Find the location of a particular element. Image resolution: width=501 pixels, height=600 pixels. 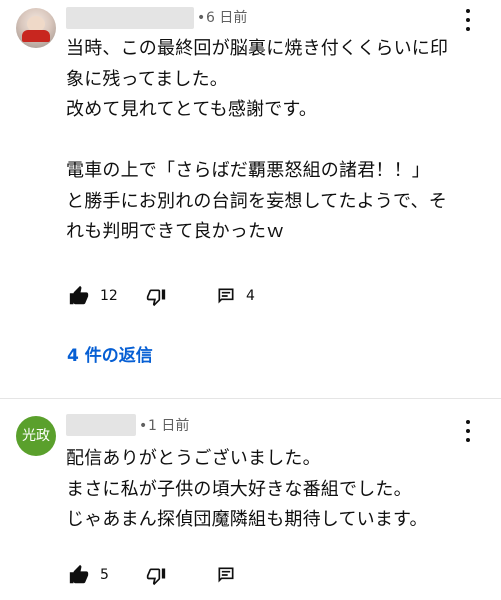

divider is located at coordinates (250, 398).